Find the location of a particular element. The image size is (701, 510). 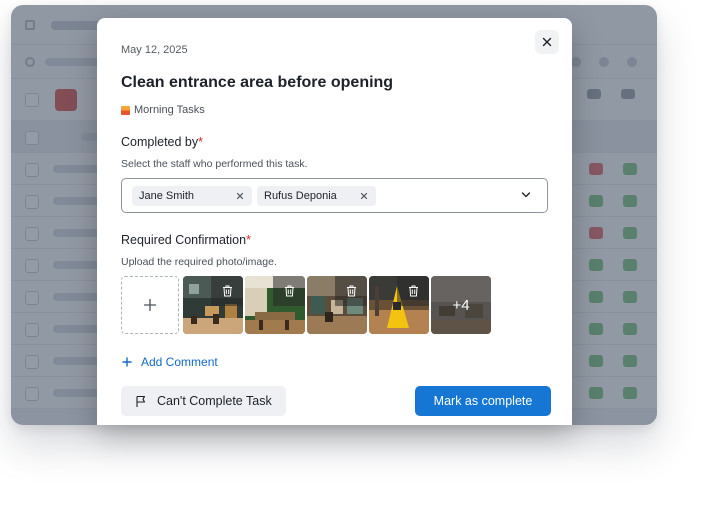

confirmation-hint: Upload the required photo/image. is located at coordinates (199, 262).